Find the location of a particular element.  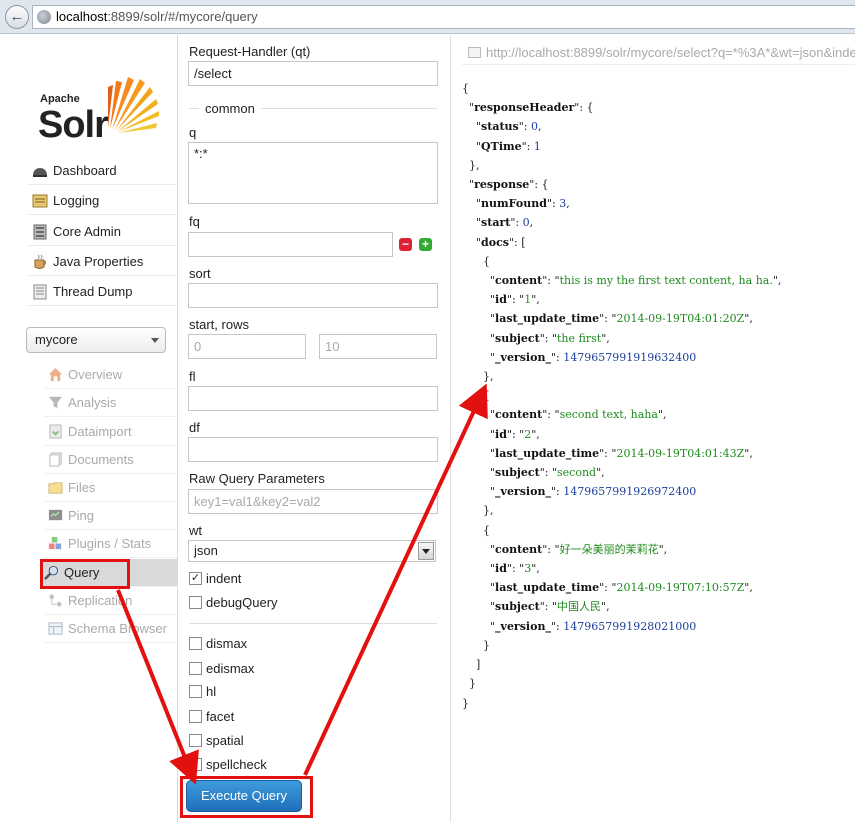

fq-label: fq is located at coordinates (194, 221).